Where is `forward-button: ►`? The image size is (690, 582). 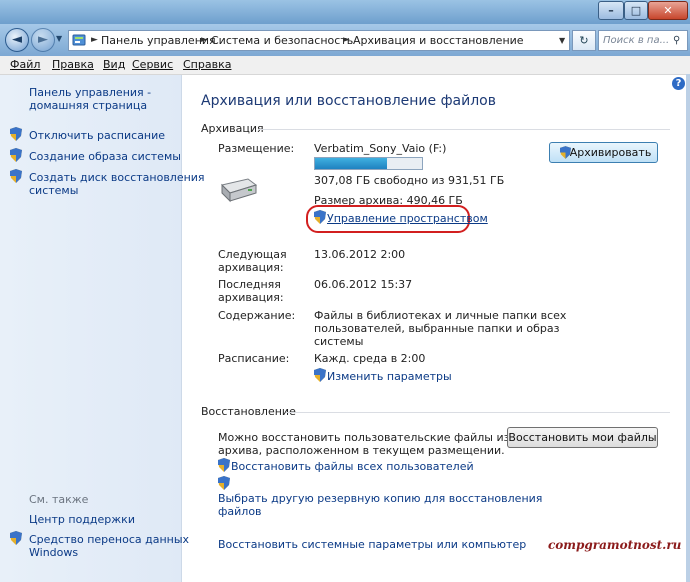
forward-button: ► is located at coordinates (43, 40).